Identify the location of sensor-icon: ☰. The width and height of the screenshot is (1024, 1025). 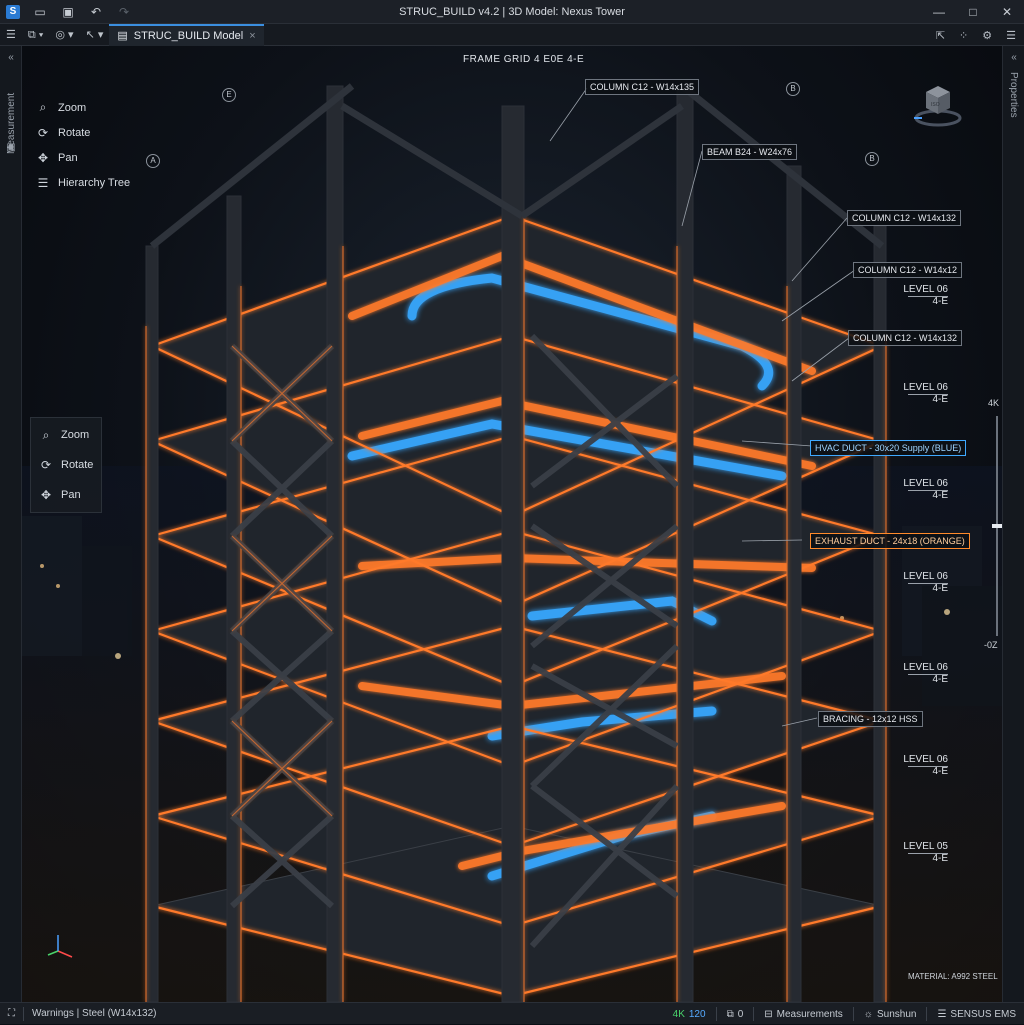
(942, 1014).